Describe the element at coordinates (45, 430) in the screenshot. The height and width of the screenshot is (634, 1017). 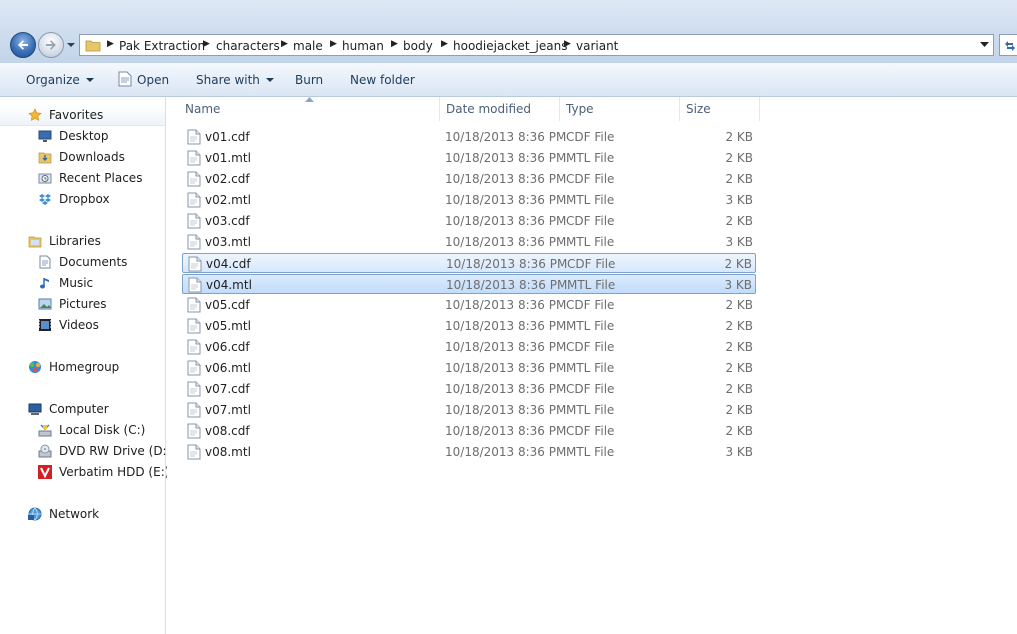
I see `hard-drive-icon` at that location.